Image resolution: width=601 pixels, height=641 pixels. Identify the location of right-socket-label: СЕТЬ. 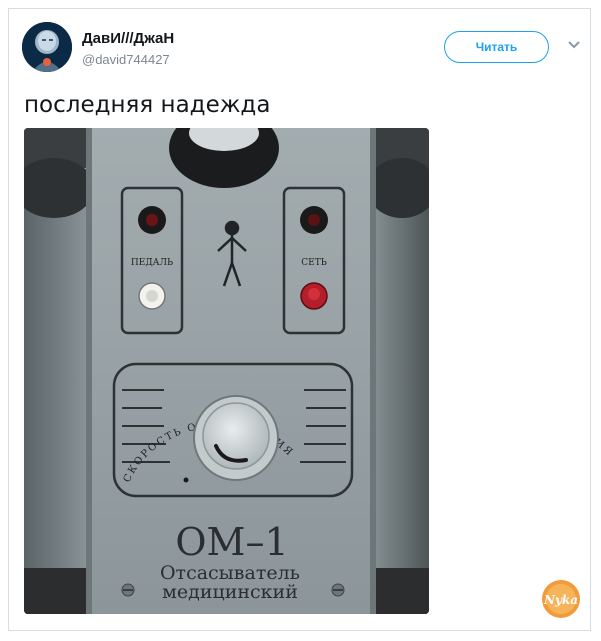
(314, 263).